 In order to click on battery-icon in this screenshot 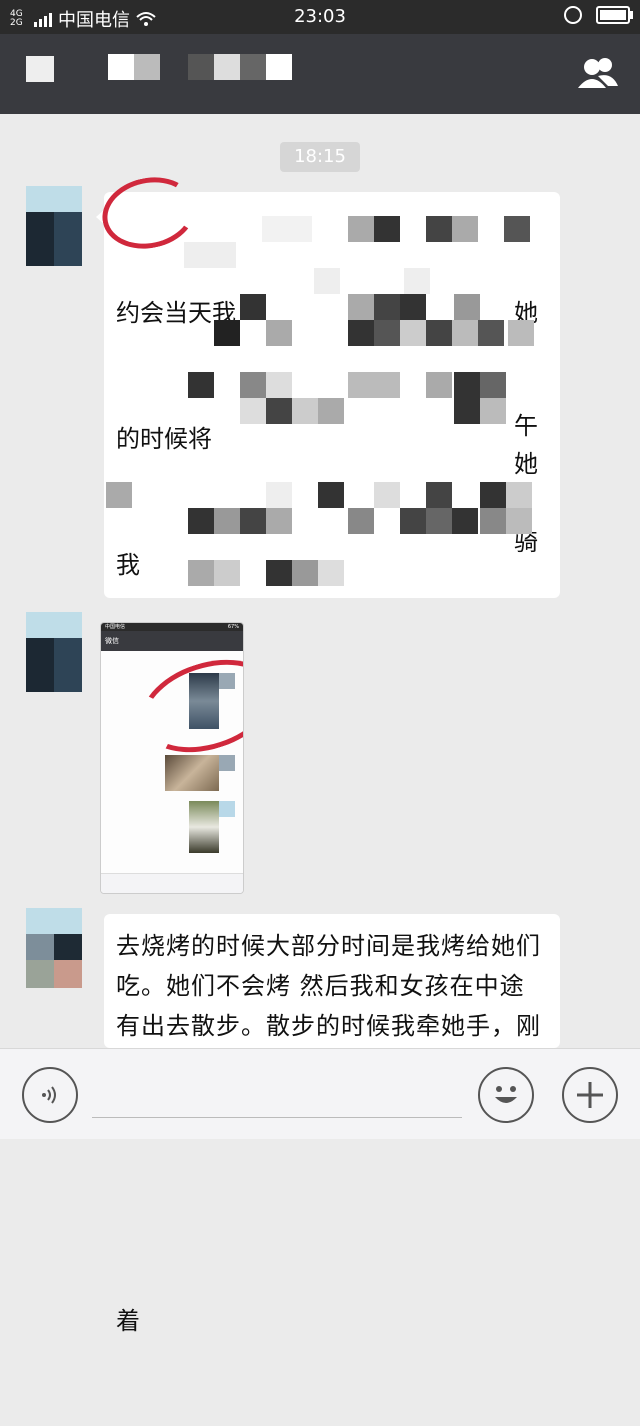, I will do `click(614, 15)`.